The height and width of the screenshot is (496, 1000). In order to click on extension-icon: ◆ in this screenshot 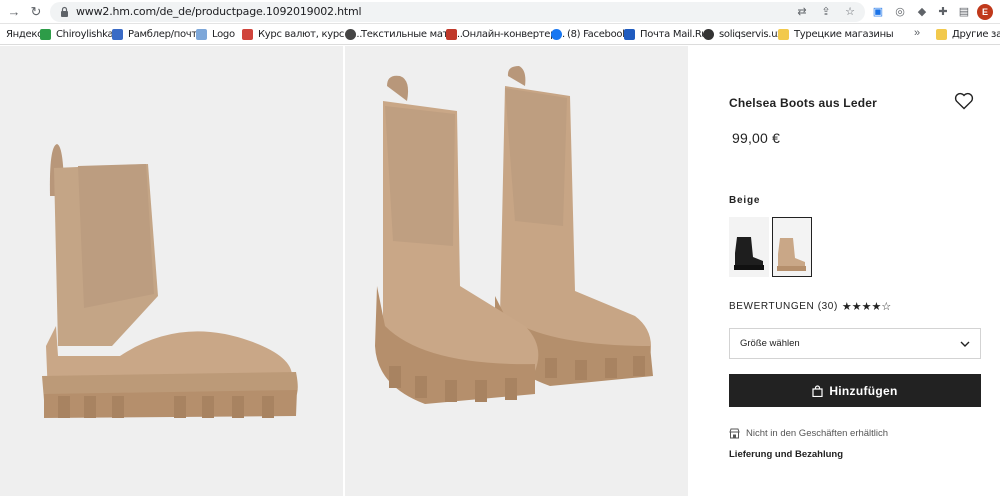, I will do `click(922, 12)`.